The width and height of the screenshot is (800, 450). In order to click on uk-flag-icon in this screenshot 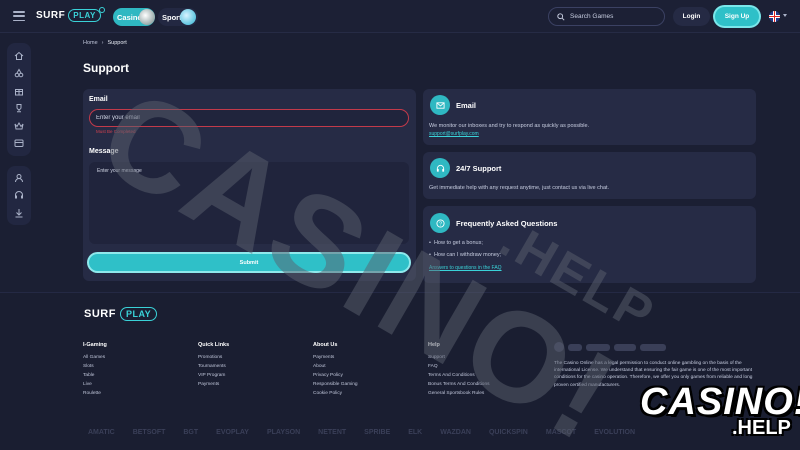, I will do `click(774, 16)`.